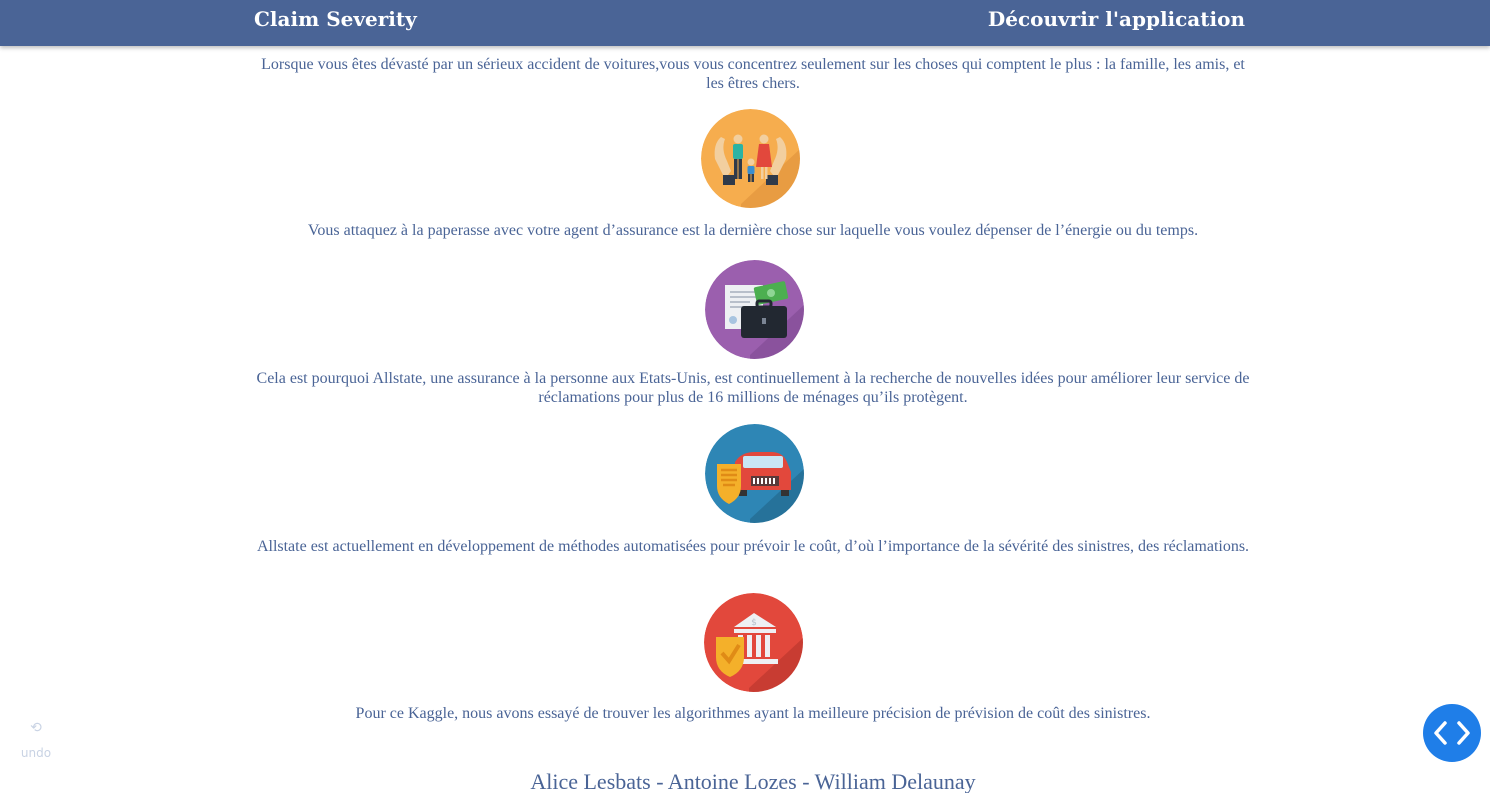 The width and height of the screenshot is (1490, 793). What do you see at coordinates (754, 309) in the screenshot?
I see `paperwork-briefcase-icon` at bounding box center [754, 309].